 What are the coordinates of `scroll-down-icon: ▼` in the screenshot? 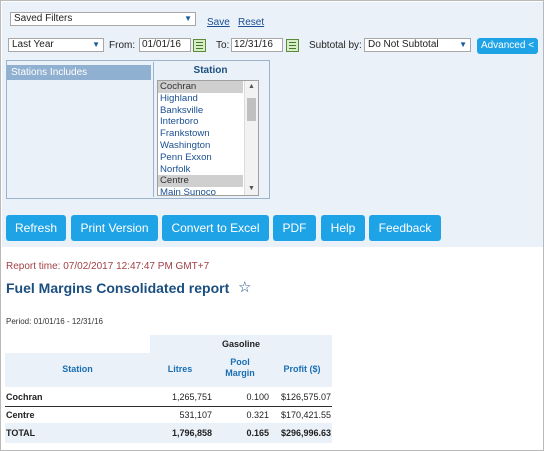 It's located at (251, 189).